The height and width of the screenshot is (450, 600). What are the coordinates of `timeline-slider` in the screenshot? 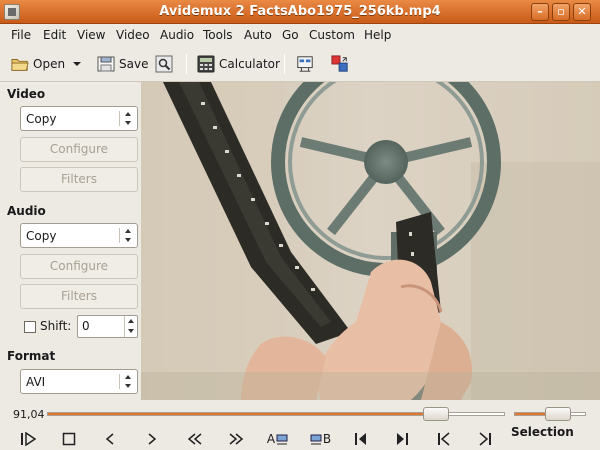 It's located at (276, 414).